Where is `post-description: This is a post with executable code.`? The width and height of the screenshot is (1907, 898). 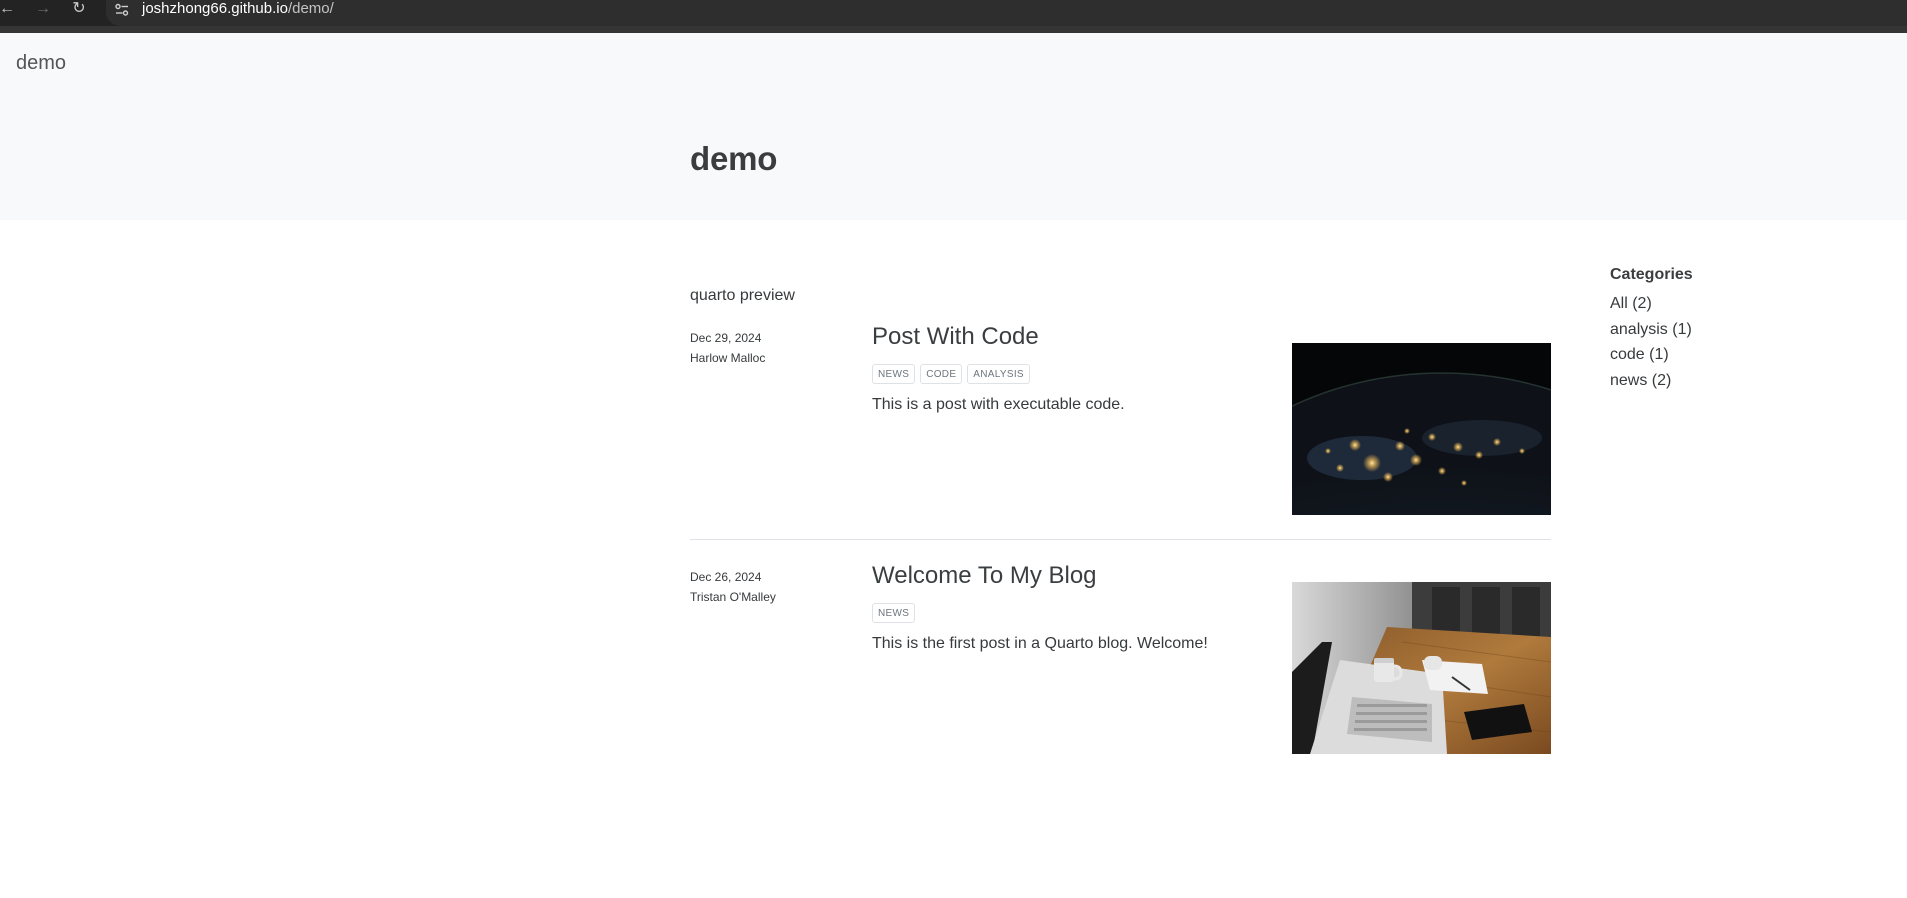
post-description: This is a post with executable code. is located at coordinates (998, 404).